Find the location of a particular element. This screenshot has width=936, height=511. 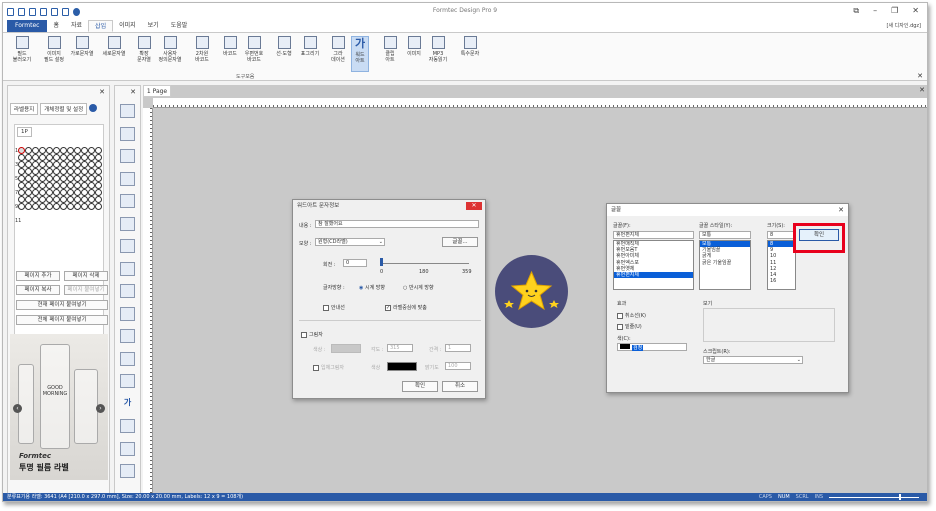

next-icon: › is located at coordinates (100, 408).